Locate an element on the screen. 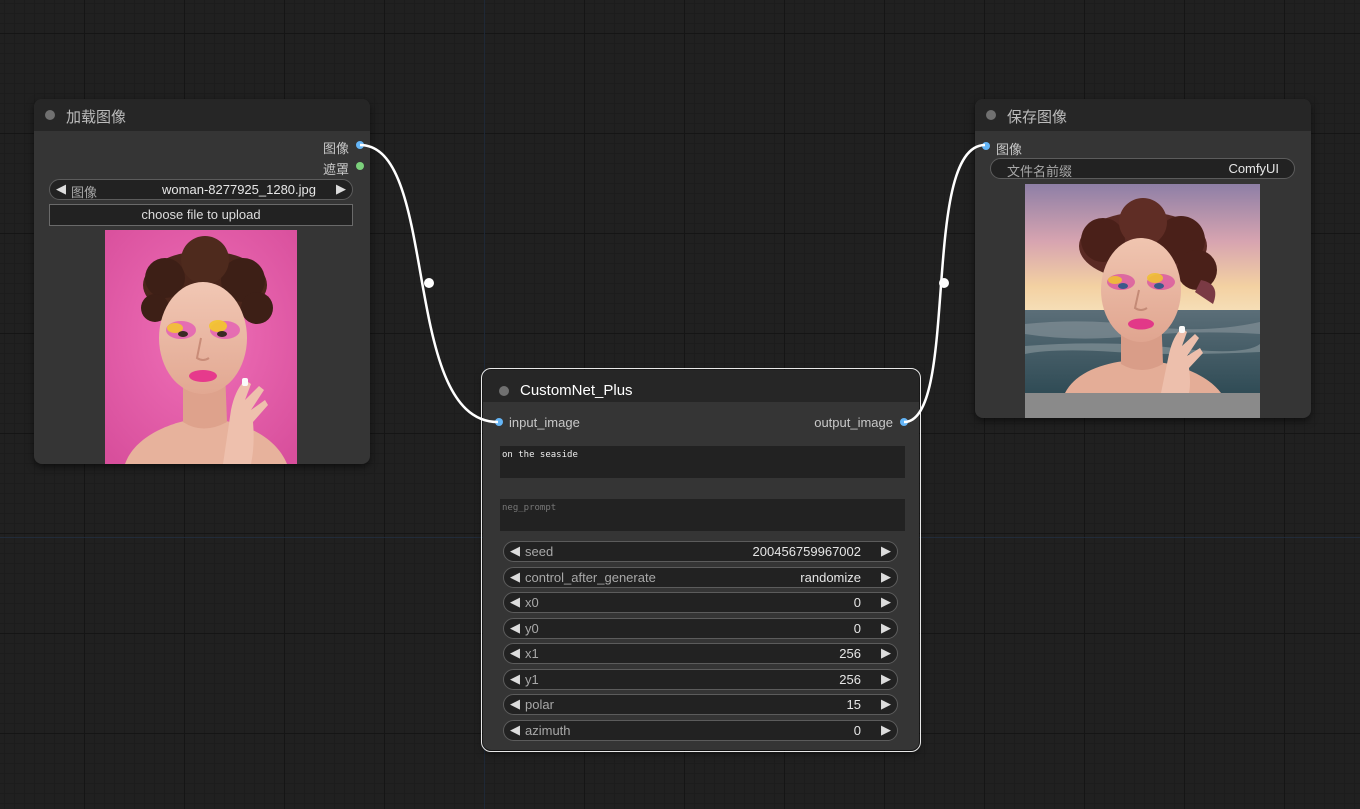 This screenshot has width=1360, height=809. wire-save-midpoint is located at coordinates (944, 283).